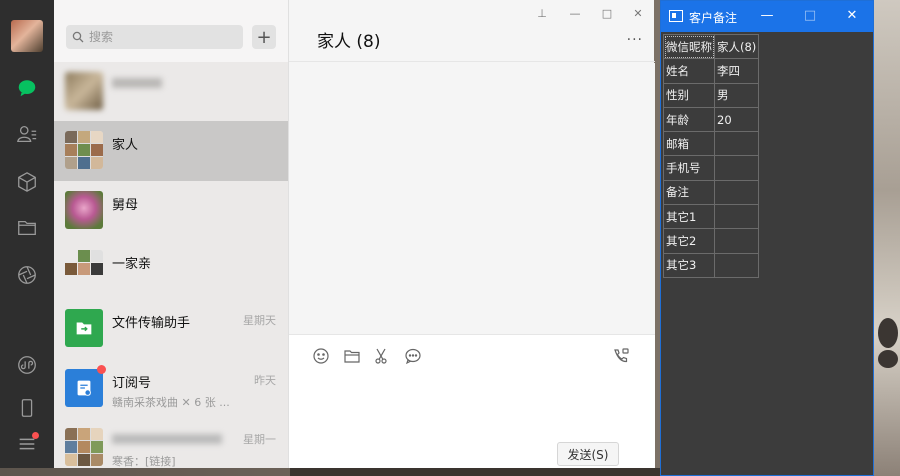 The image size is (900, 476). I want to click on chat-history-icon, so click(413, 356).